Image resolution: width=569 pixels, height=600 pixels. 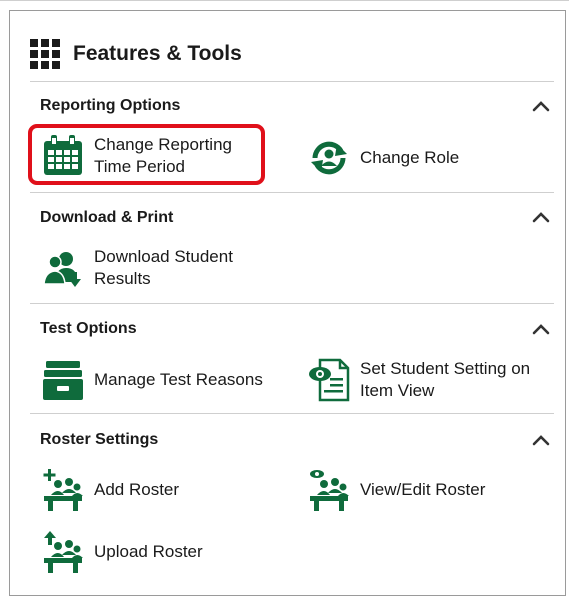 I want to click on manage-test-reasons-button: Manage Test Reasons, so click(x=151, y=380).